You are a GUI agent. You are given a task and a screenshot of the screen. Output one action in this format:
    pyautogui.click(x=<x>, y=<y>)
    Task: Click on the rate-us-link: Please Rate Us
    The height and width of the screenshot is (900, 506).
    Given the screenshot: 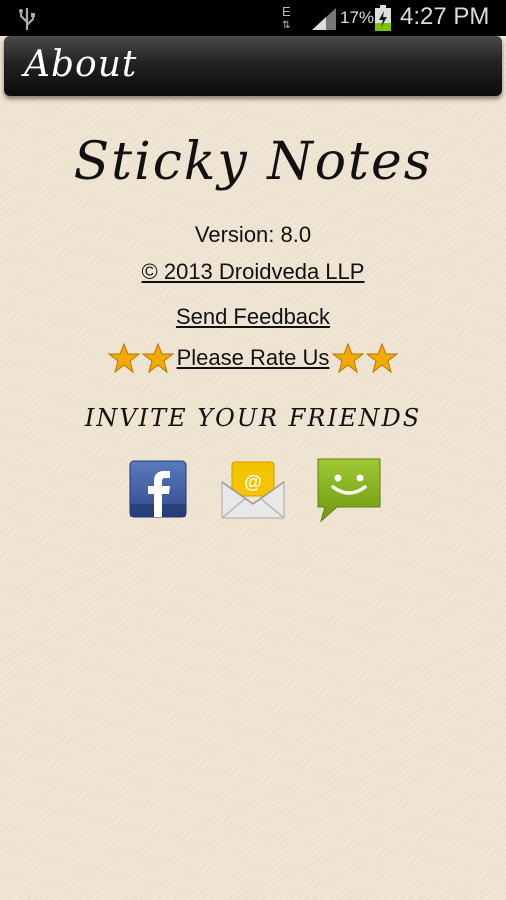 What is the action you would take?
    pyautogui.click(x=253, y=358)
    